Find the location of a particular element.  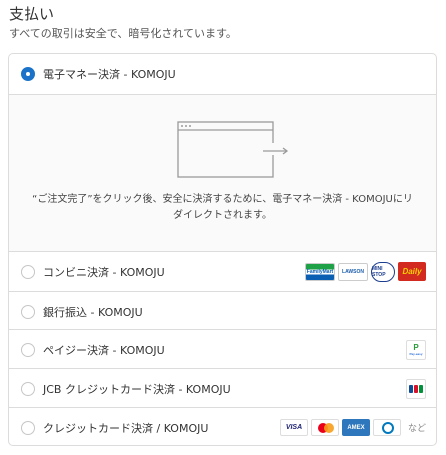

page-title: 支払い is located at coordinates (32, 14).